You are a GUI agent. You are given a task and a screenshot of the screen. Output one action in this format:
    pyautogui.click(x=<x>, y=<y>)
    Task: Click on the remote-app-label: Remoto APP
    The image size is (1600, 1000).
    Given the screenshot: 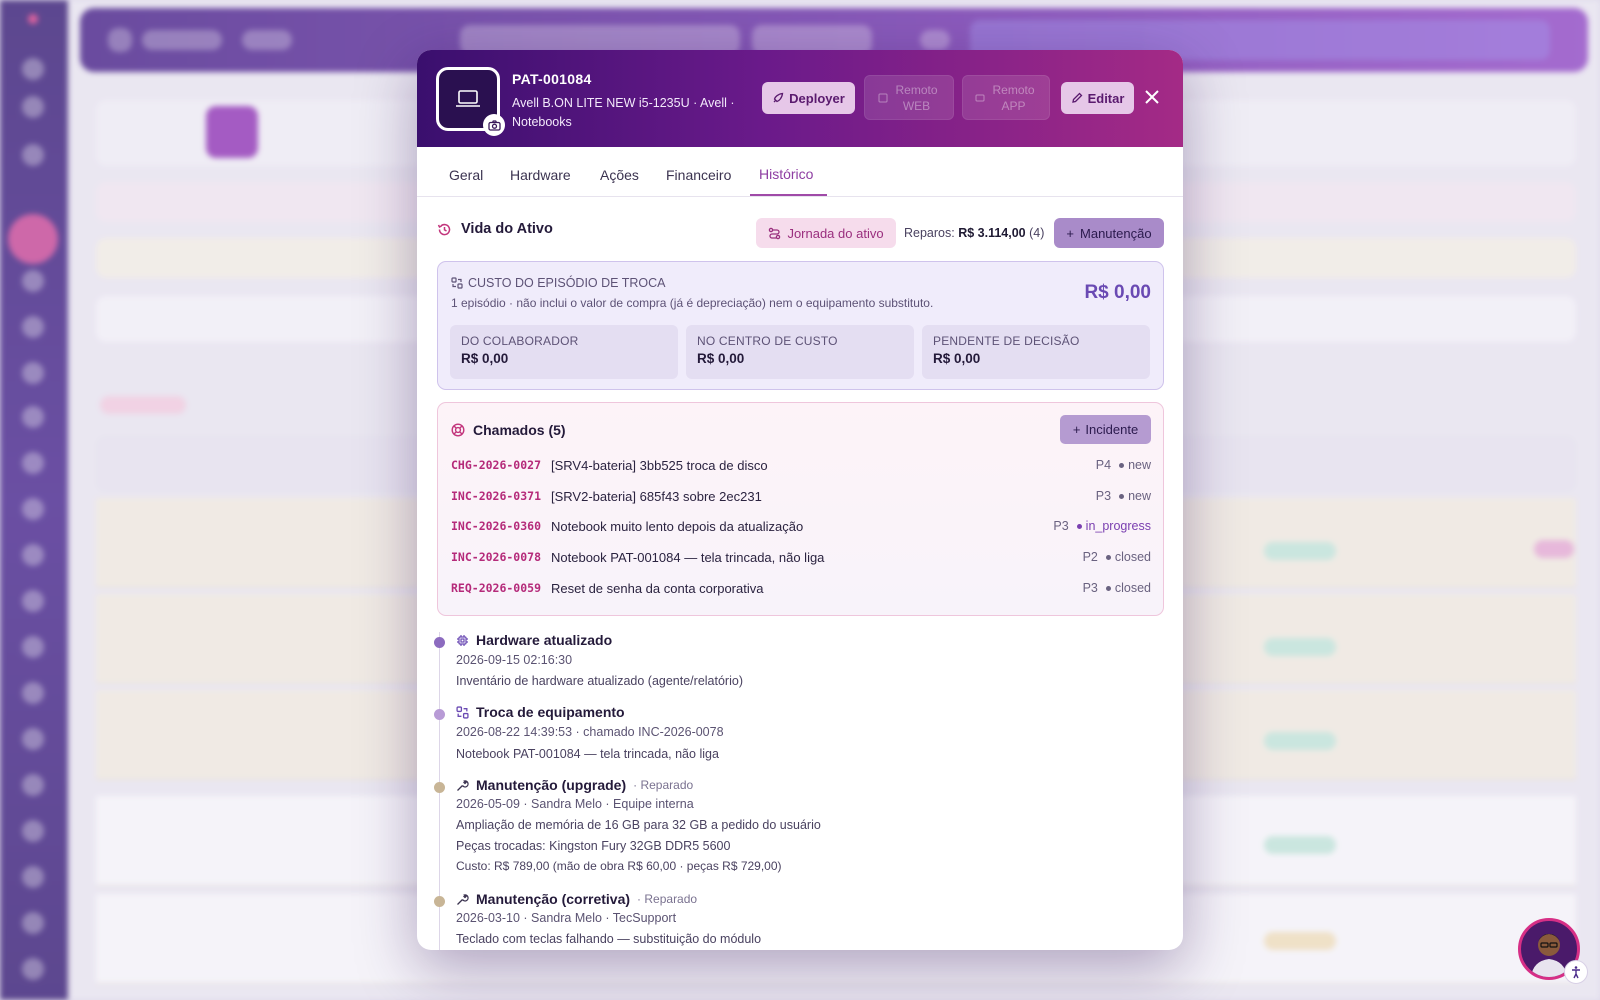 What is the action you would take?
    pyautogui.click(x=1013, y=97)
    